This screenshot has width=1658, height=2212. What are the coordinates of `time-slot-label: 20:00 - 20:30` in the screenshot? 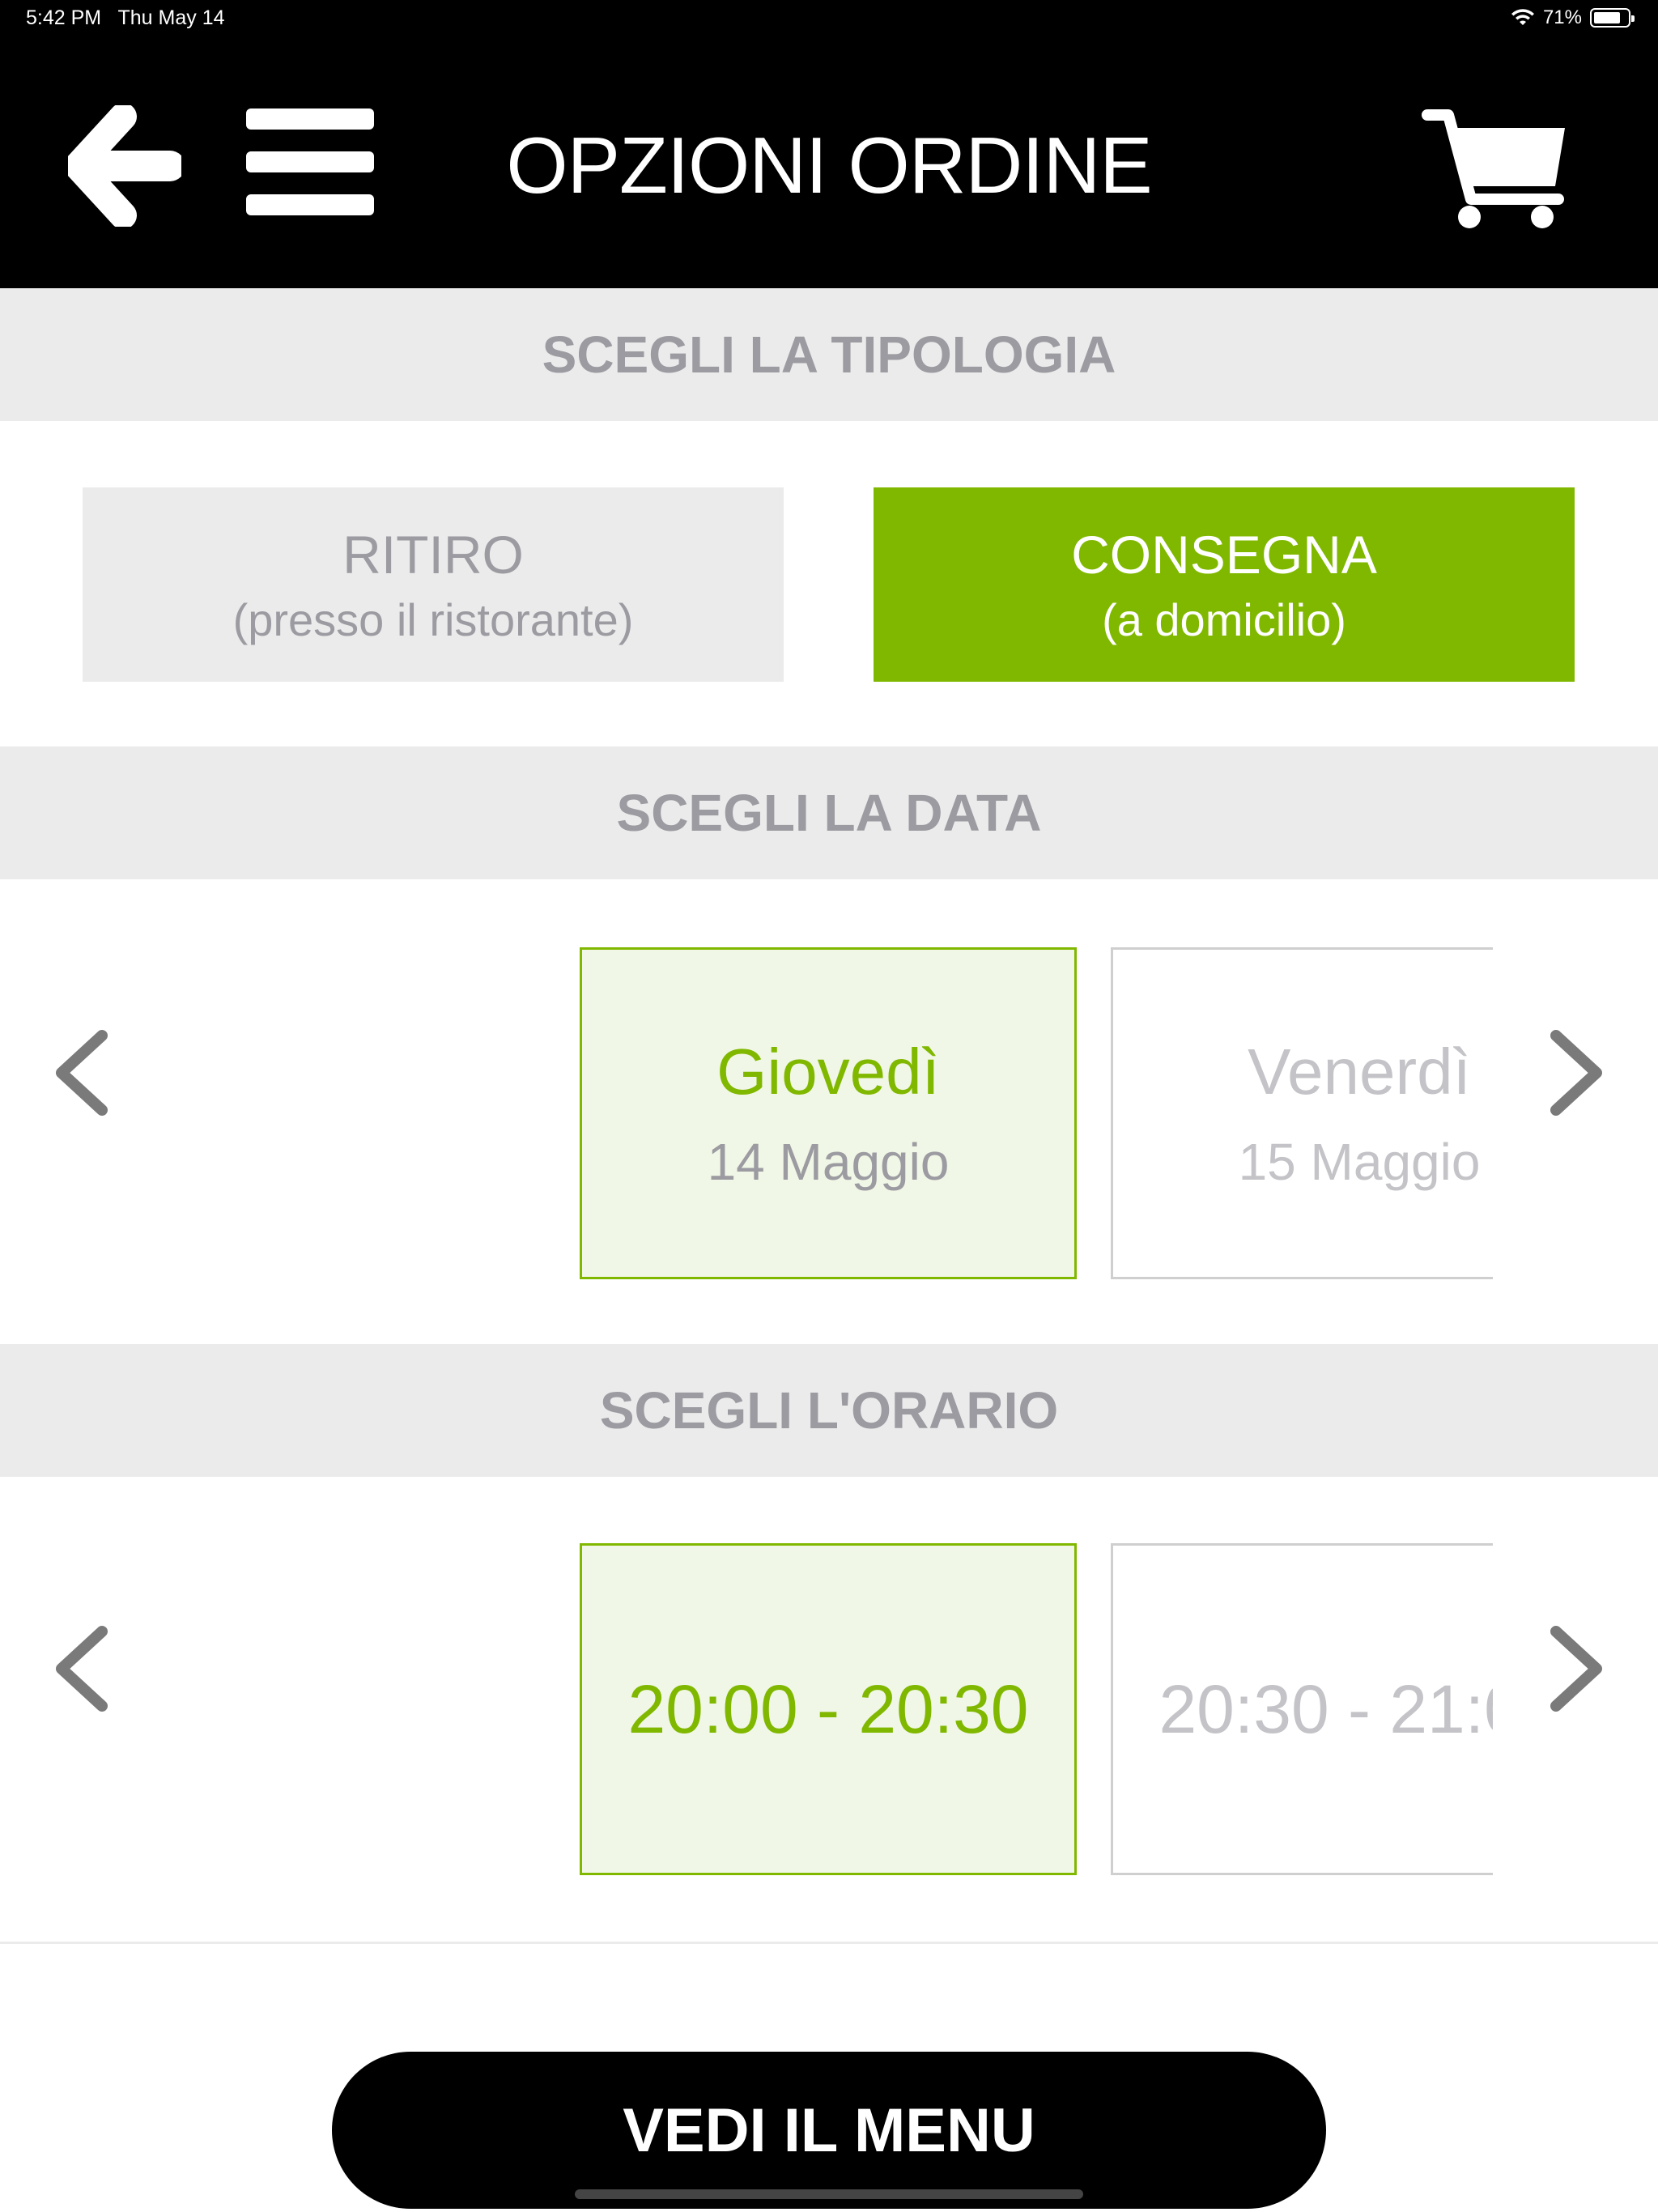 It's located at (828, 1709).